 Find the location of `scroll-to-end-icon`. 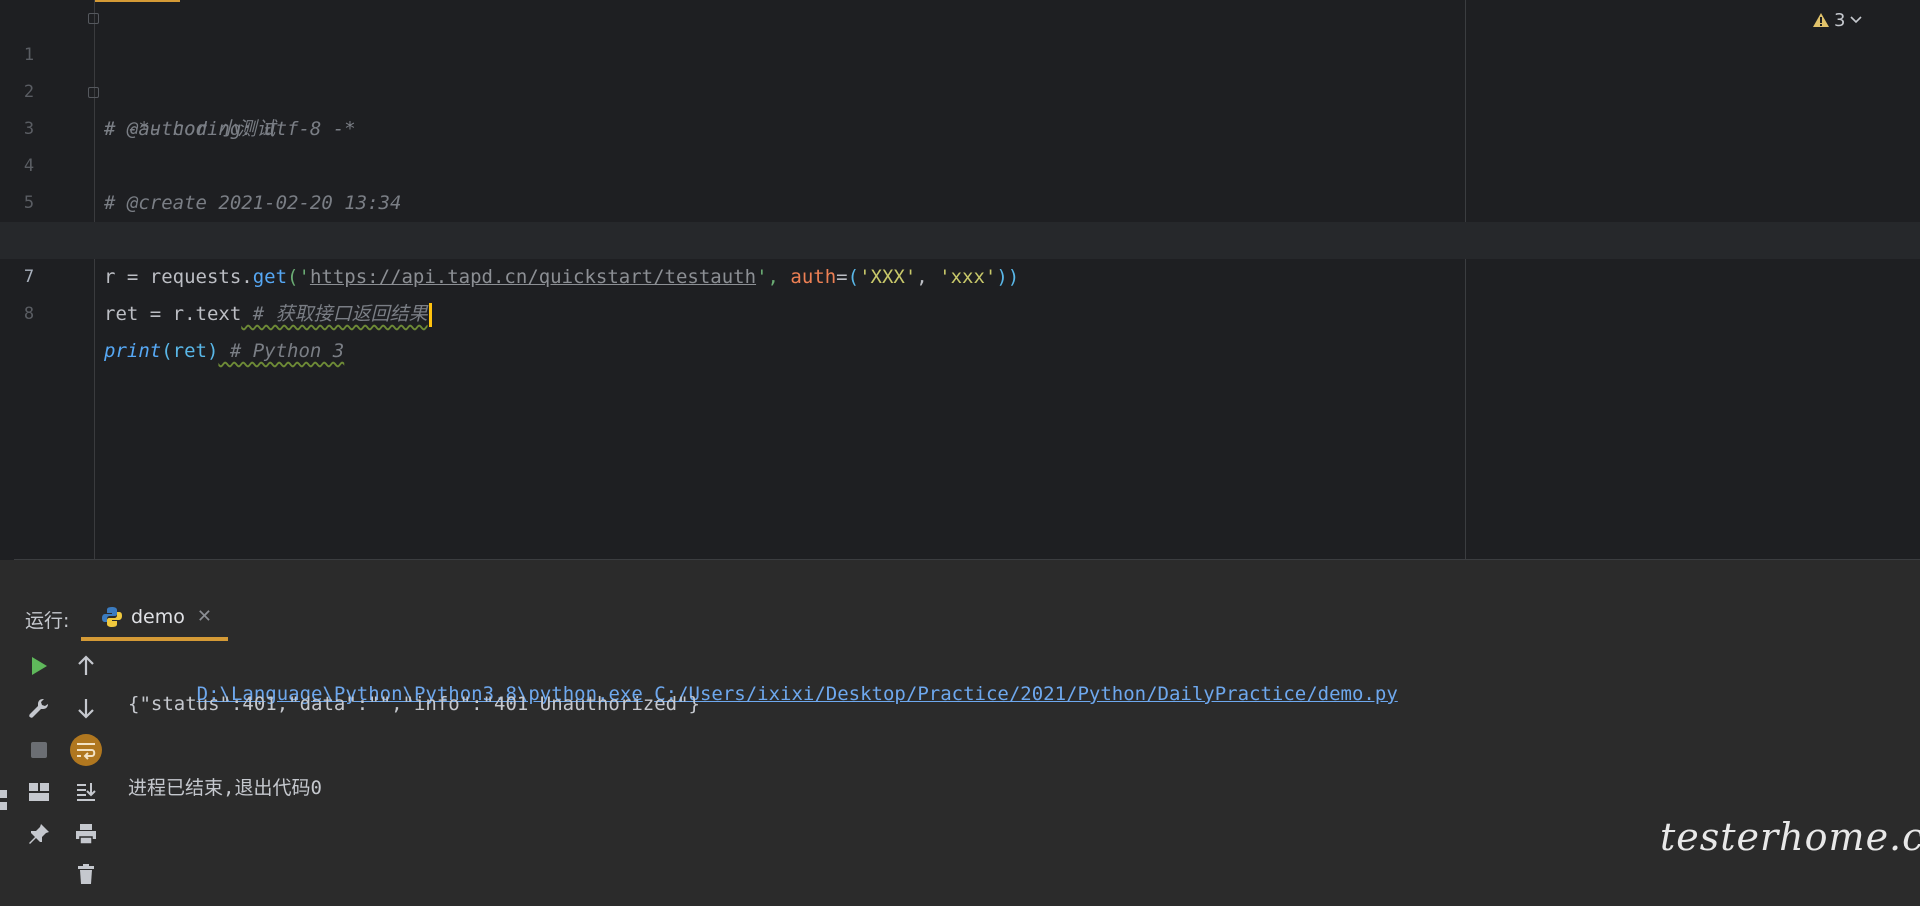

scroll-to-end-icon is located at coordinates (86, 792).